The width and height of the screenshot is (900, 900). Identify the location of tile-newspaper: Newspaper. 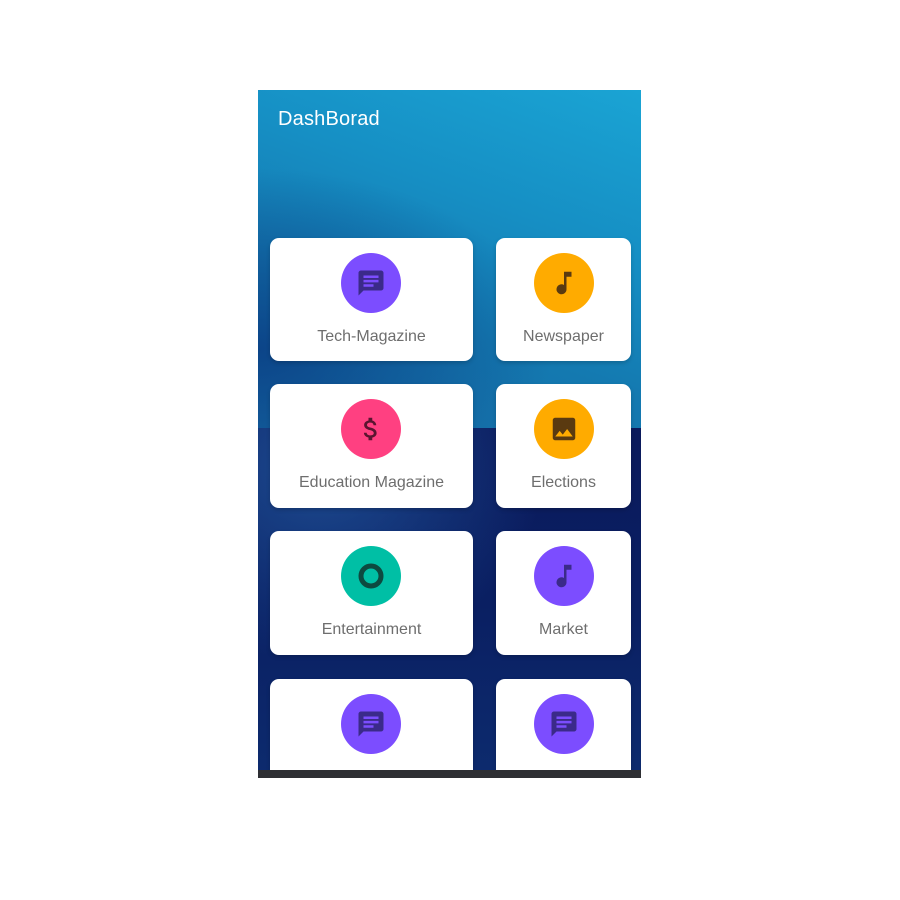
(563, 299).